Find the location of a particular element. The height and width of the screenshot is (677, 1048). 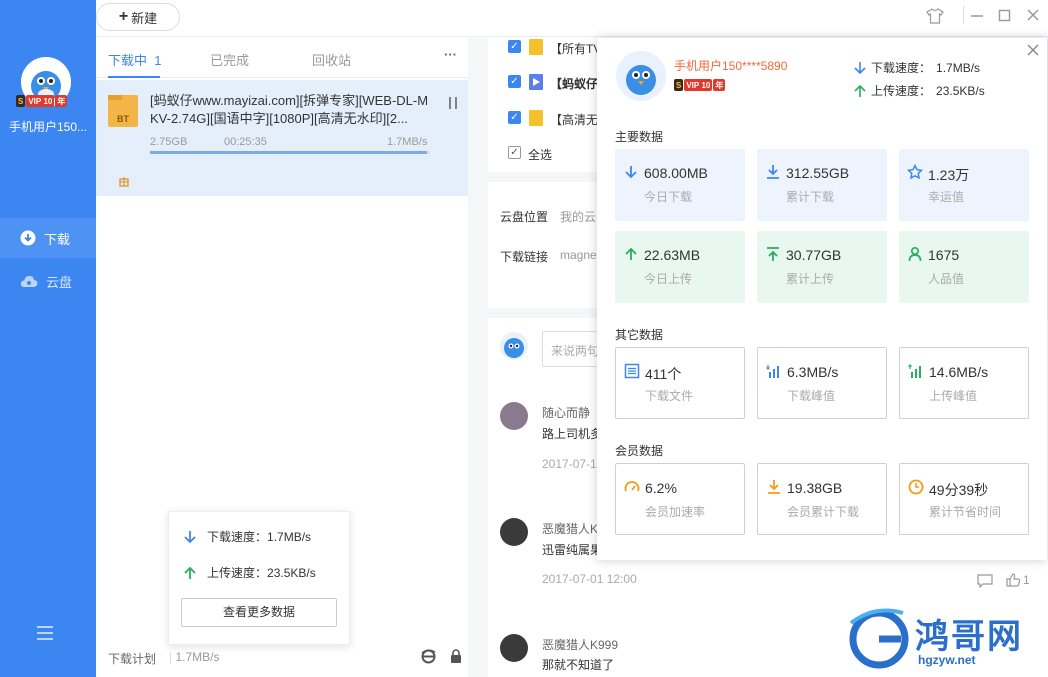

speed-upload-row: 上传速度：23.5KB/s is located at coordinates (249, 572).